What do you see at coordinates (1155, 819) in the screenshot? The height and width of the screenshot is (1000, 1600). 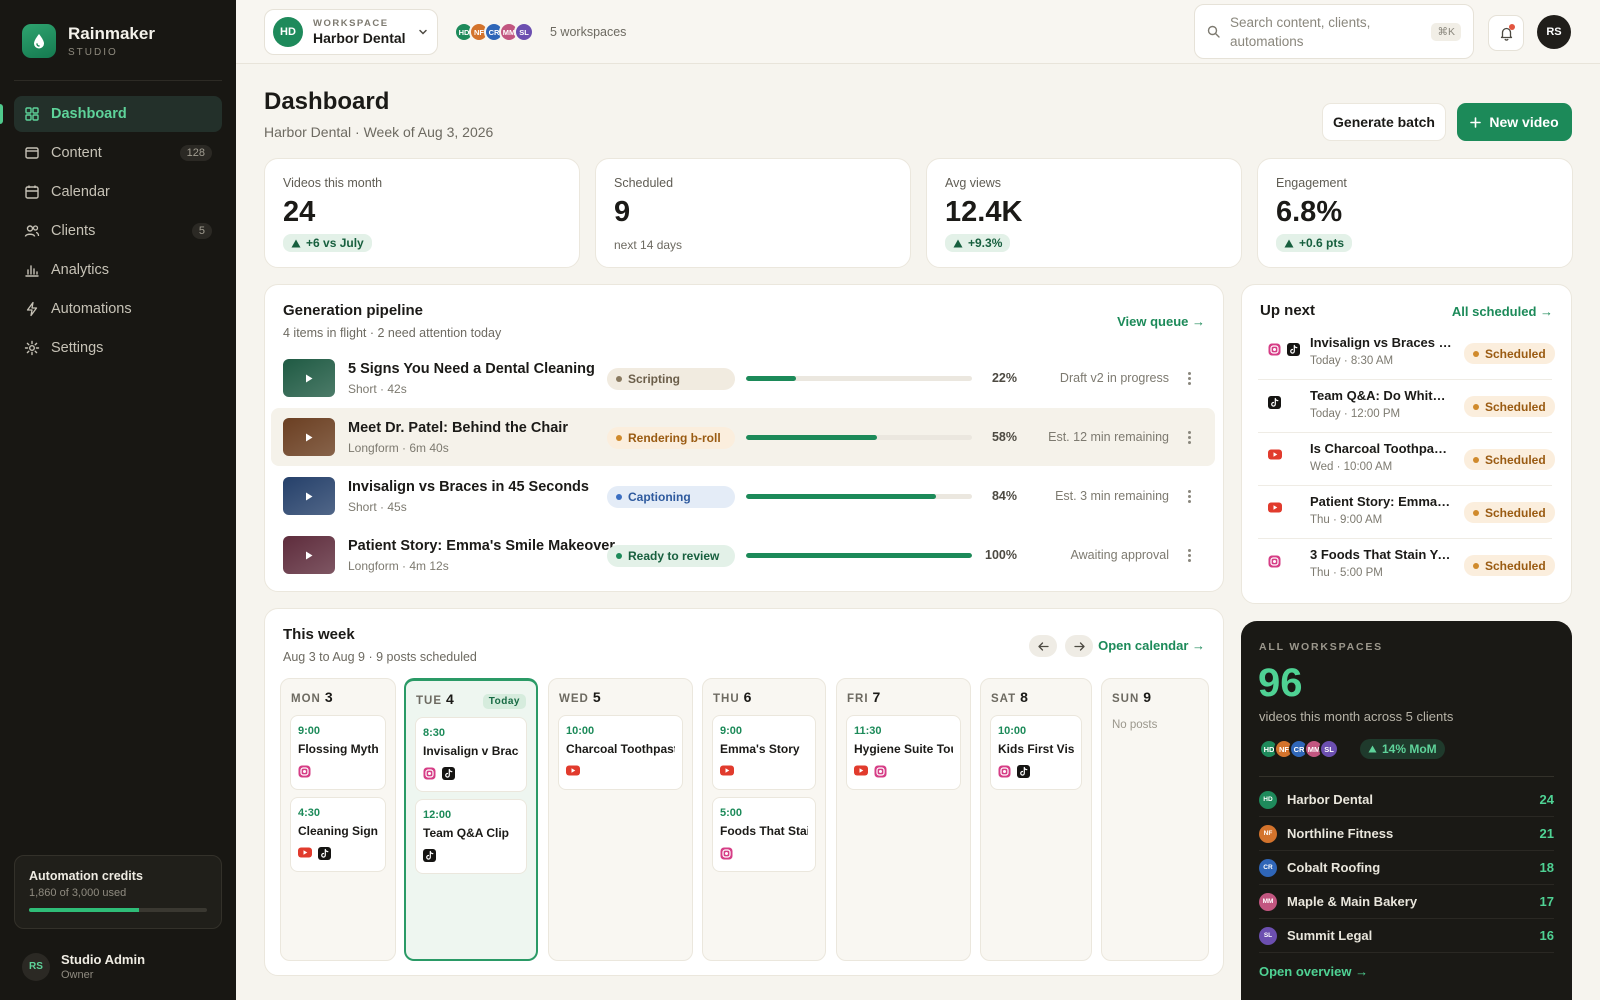 I see `calendar-day-sun: SUN 9 No posts` at bounding box center [1155, 819].